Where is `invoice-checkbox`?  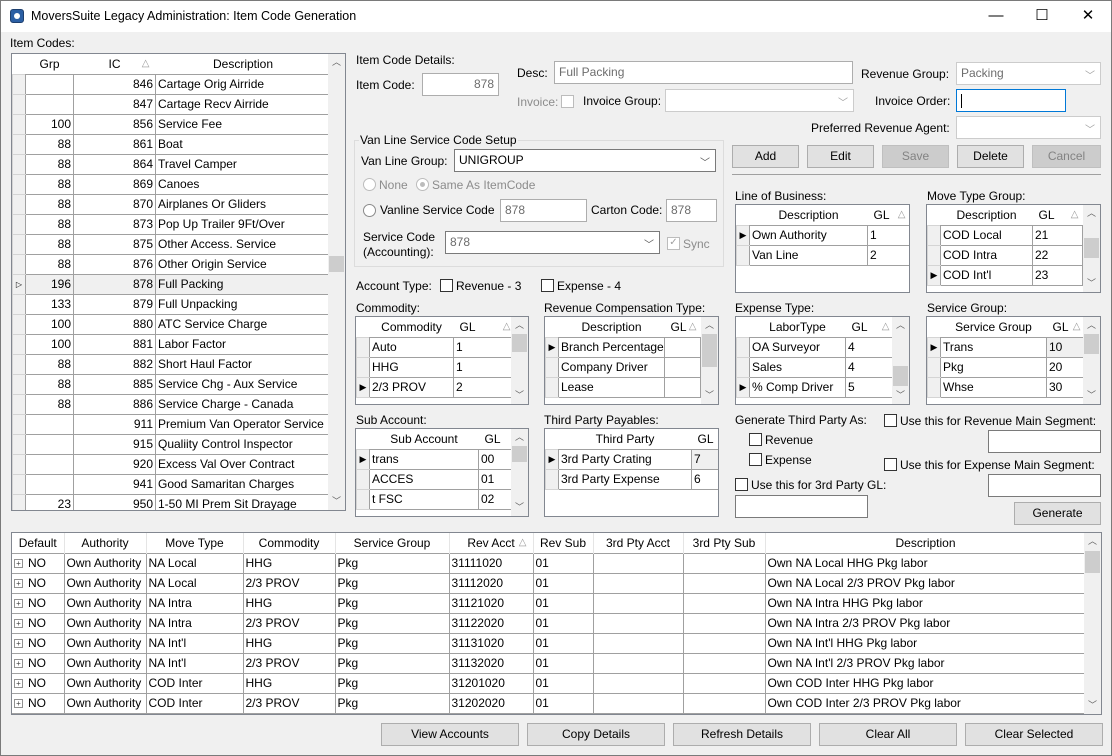 invoice-checkbox is located at coordinates (567, 101).